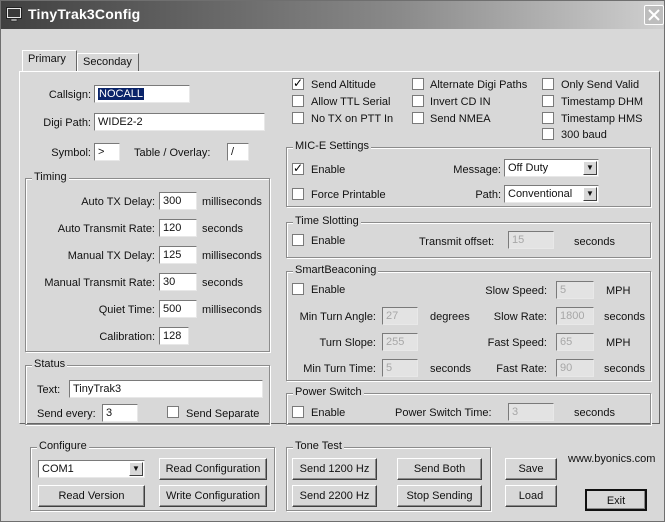  What do you see at coordinates (624, 369) in the screenshot?
I see `fast-rate-unit: seconds` at bounding box center [624, 369].